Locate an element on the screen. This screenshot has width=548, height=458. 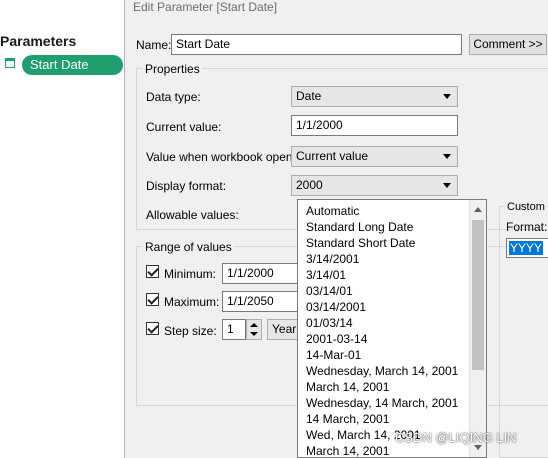
dropdown-option: 3/14/2001 is located at coordinates (332, 259).